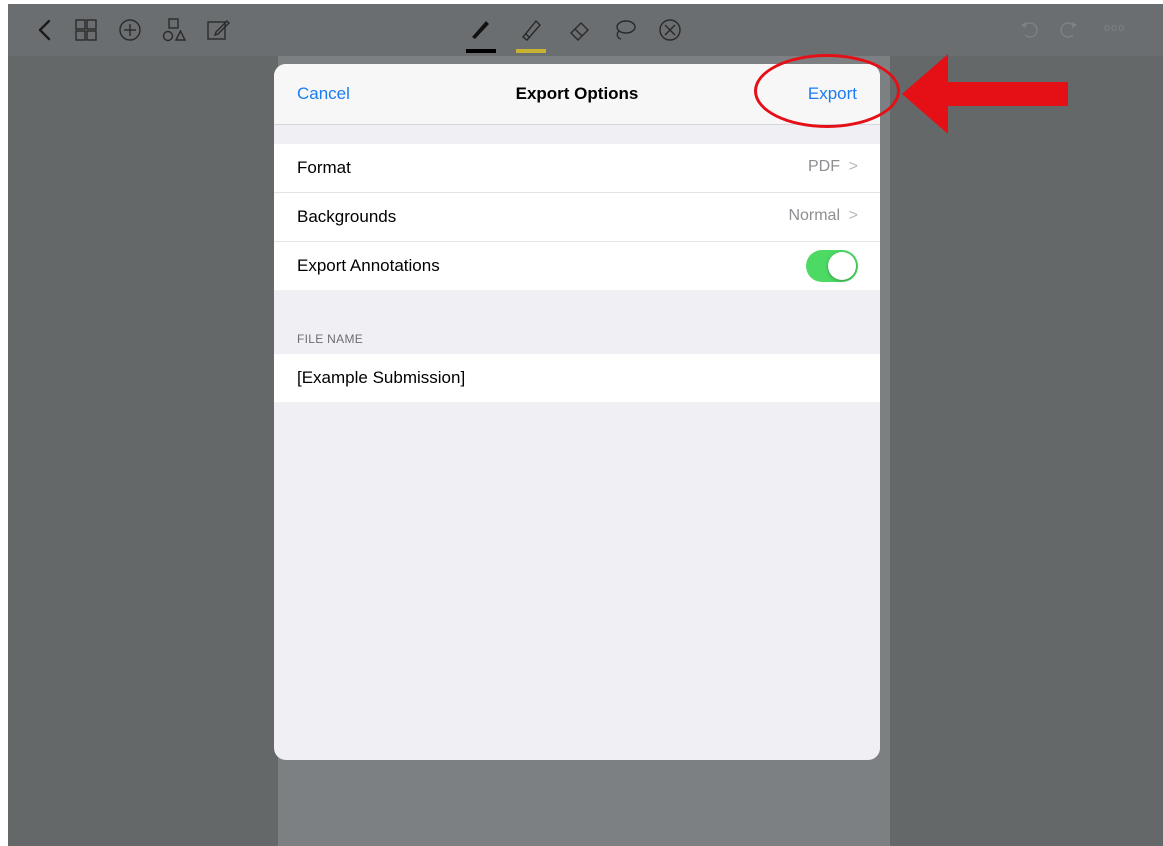 This screenshot has width=1163, height=846. Describe the element at coordinates (1030, 30) in the screenshot. I see `undo-icon` at that location.